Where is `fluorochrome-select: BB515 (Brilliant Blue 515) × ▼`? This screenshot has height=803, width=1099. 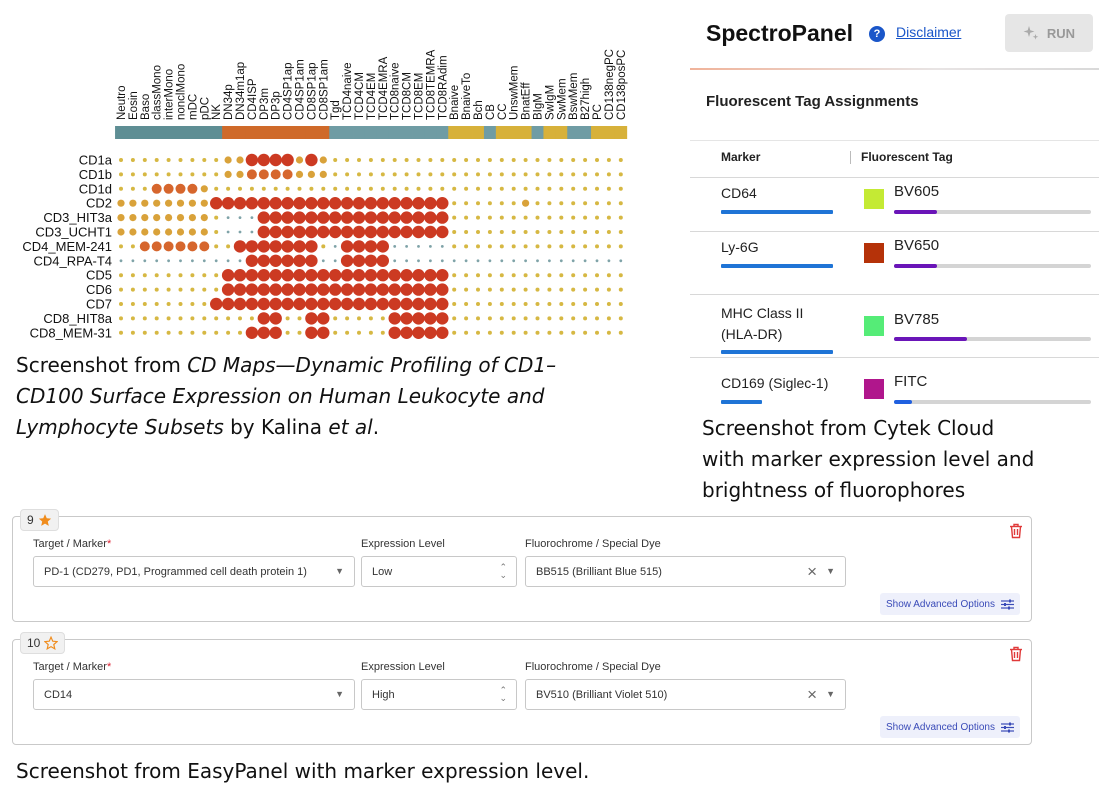
fluorochrome-select: BB515 (Brilliant Blue 515) × ▼ is located at coordinates (685, 571).